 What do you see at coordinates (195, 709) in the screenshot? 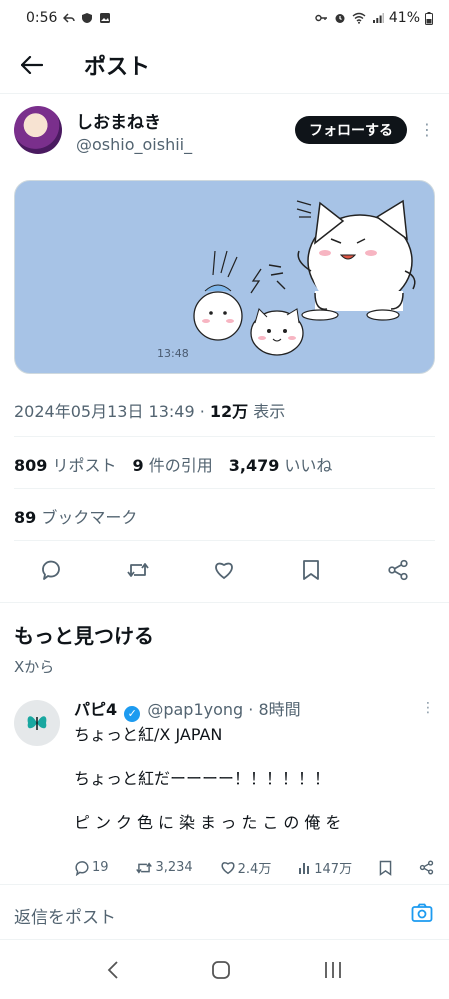
I see `recommended-handle: @pap1yong` at bounding box center [195, 709].